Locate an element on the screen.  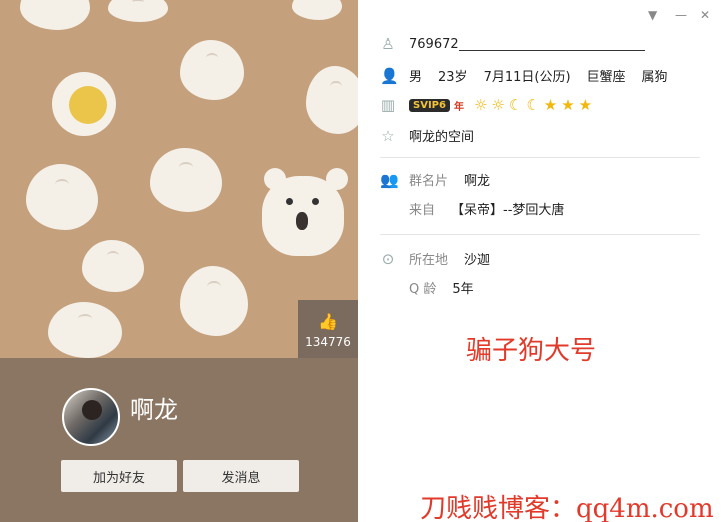
minimize-icon: — is located at coordinates (681, 15).